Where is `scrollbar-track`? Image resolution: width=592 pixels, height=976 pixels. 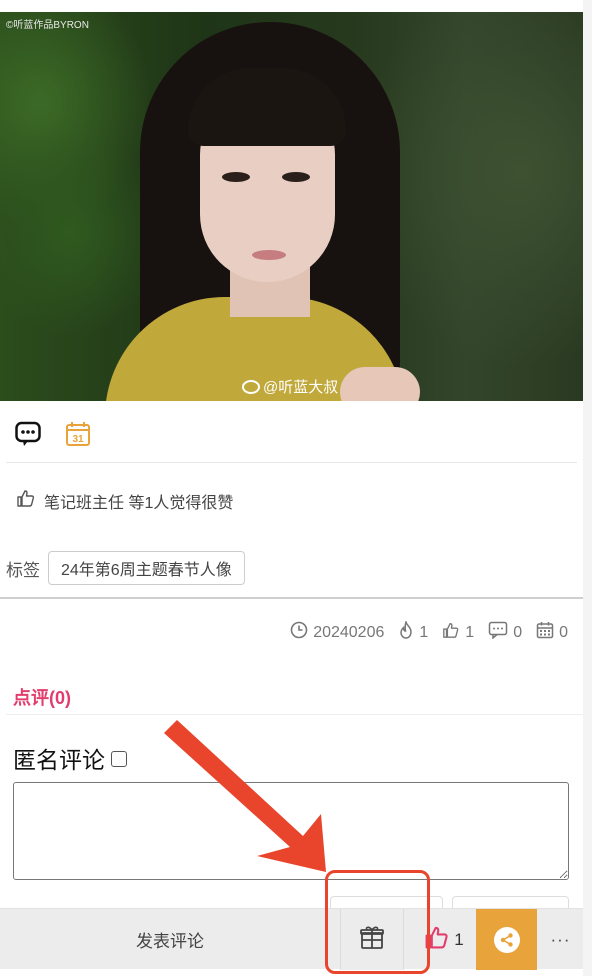 scrollbar-track is located at coordinates (587, 488).